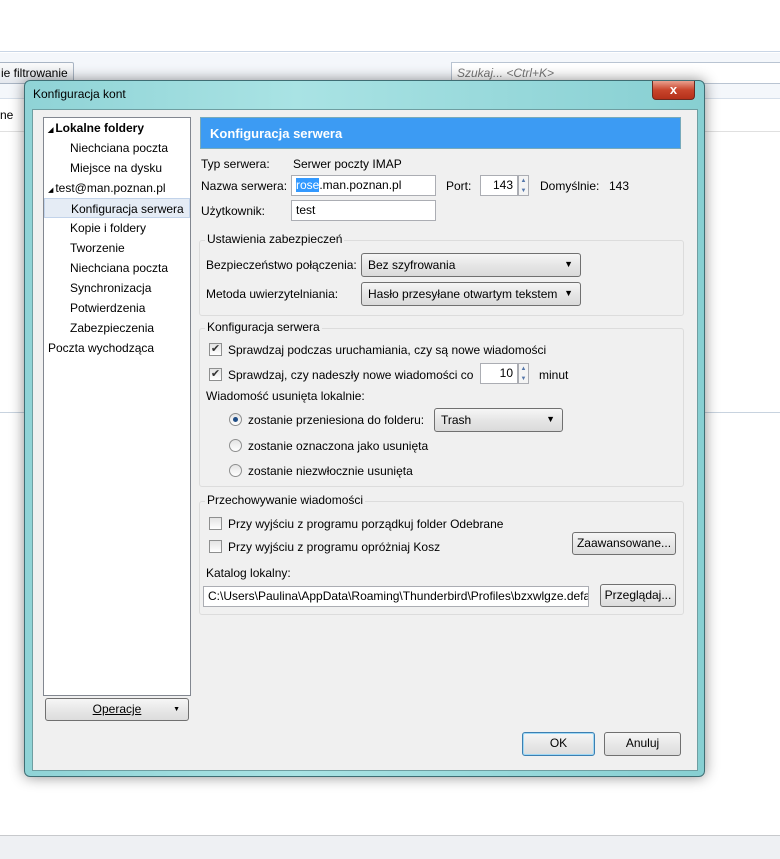  Describe the element at coordinates (463, 294) in the screenshot. I see `auth-method-value: Hasło przesyłane otwartym tekstem` at that location.